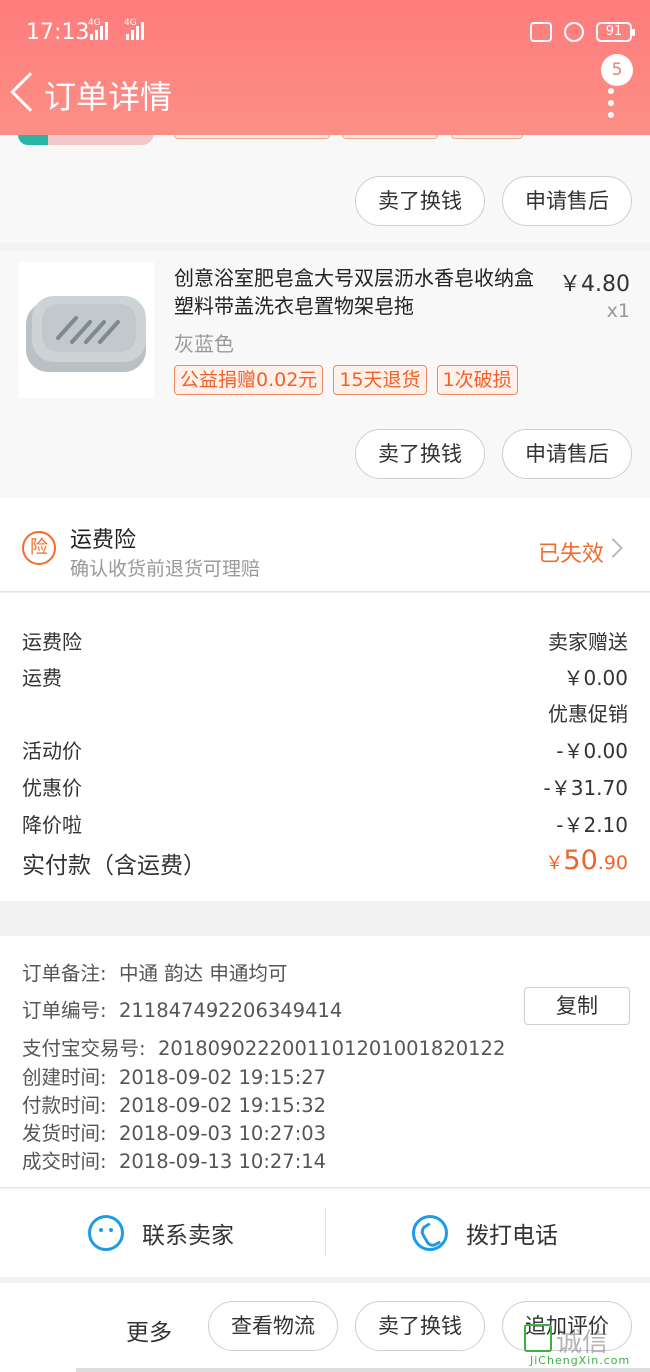 Image resolution: width=650 pixels, height=1372 pixels. I want to click on nav-strip, so click(363, 1370).